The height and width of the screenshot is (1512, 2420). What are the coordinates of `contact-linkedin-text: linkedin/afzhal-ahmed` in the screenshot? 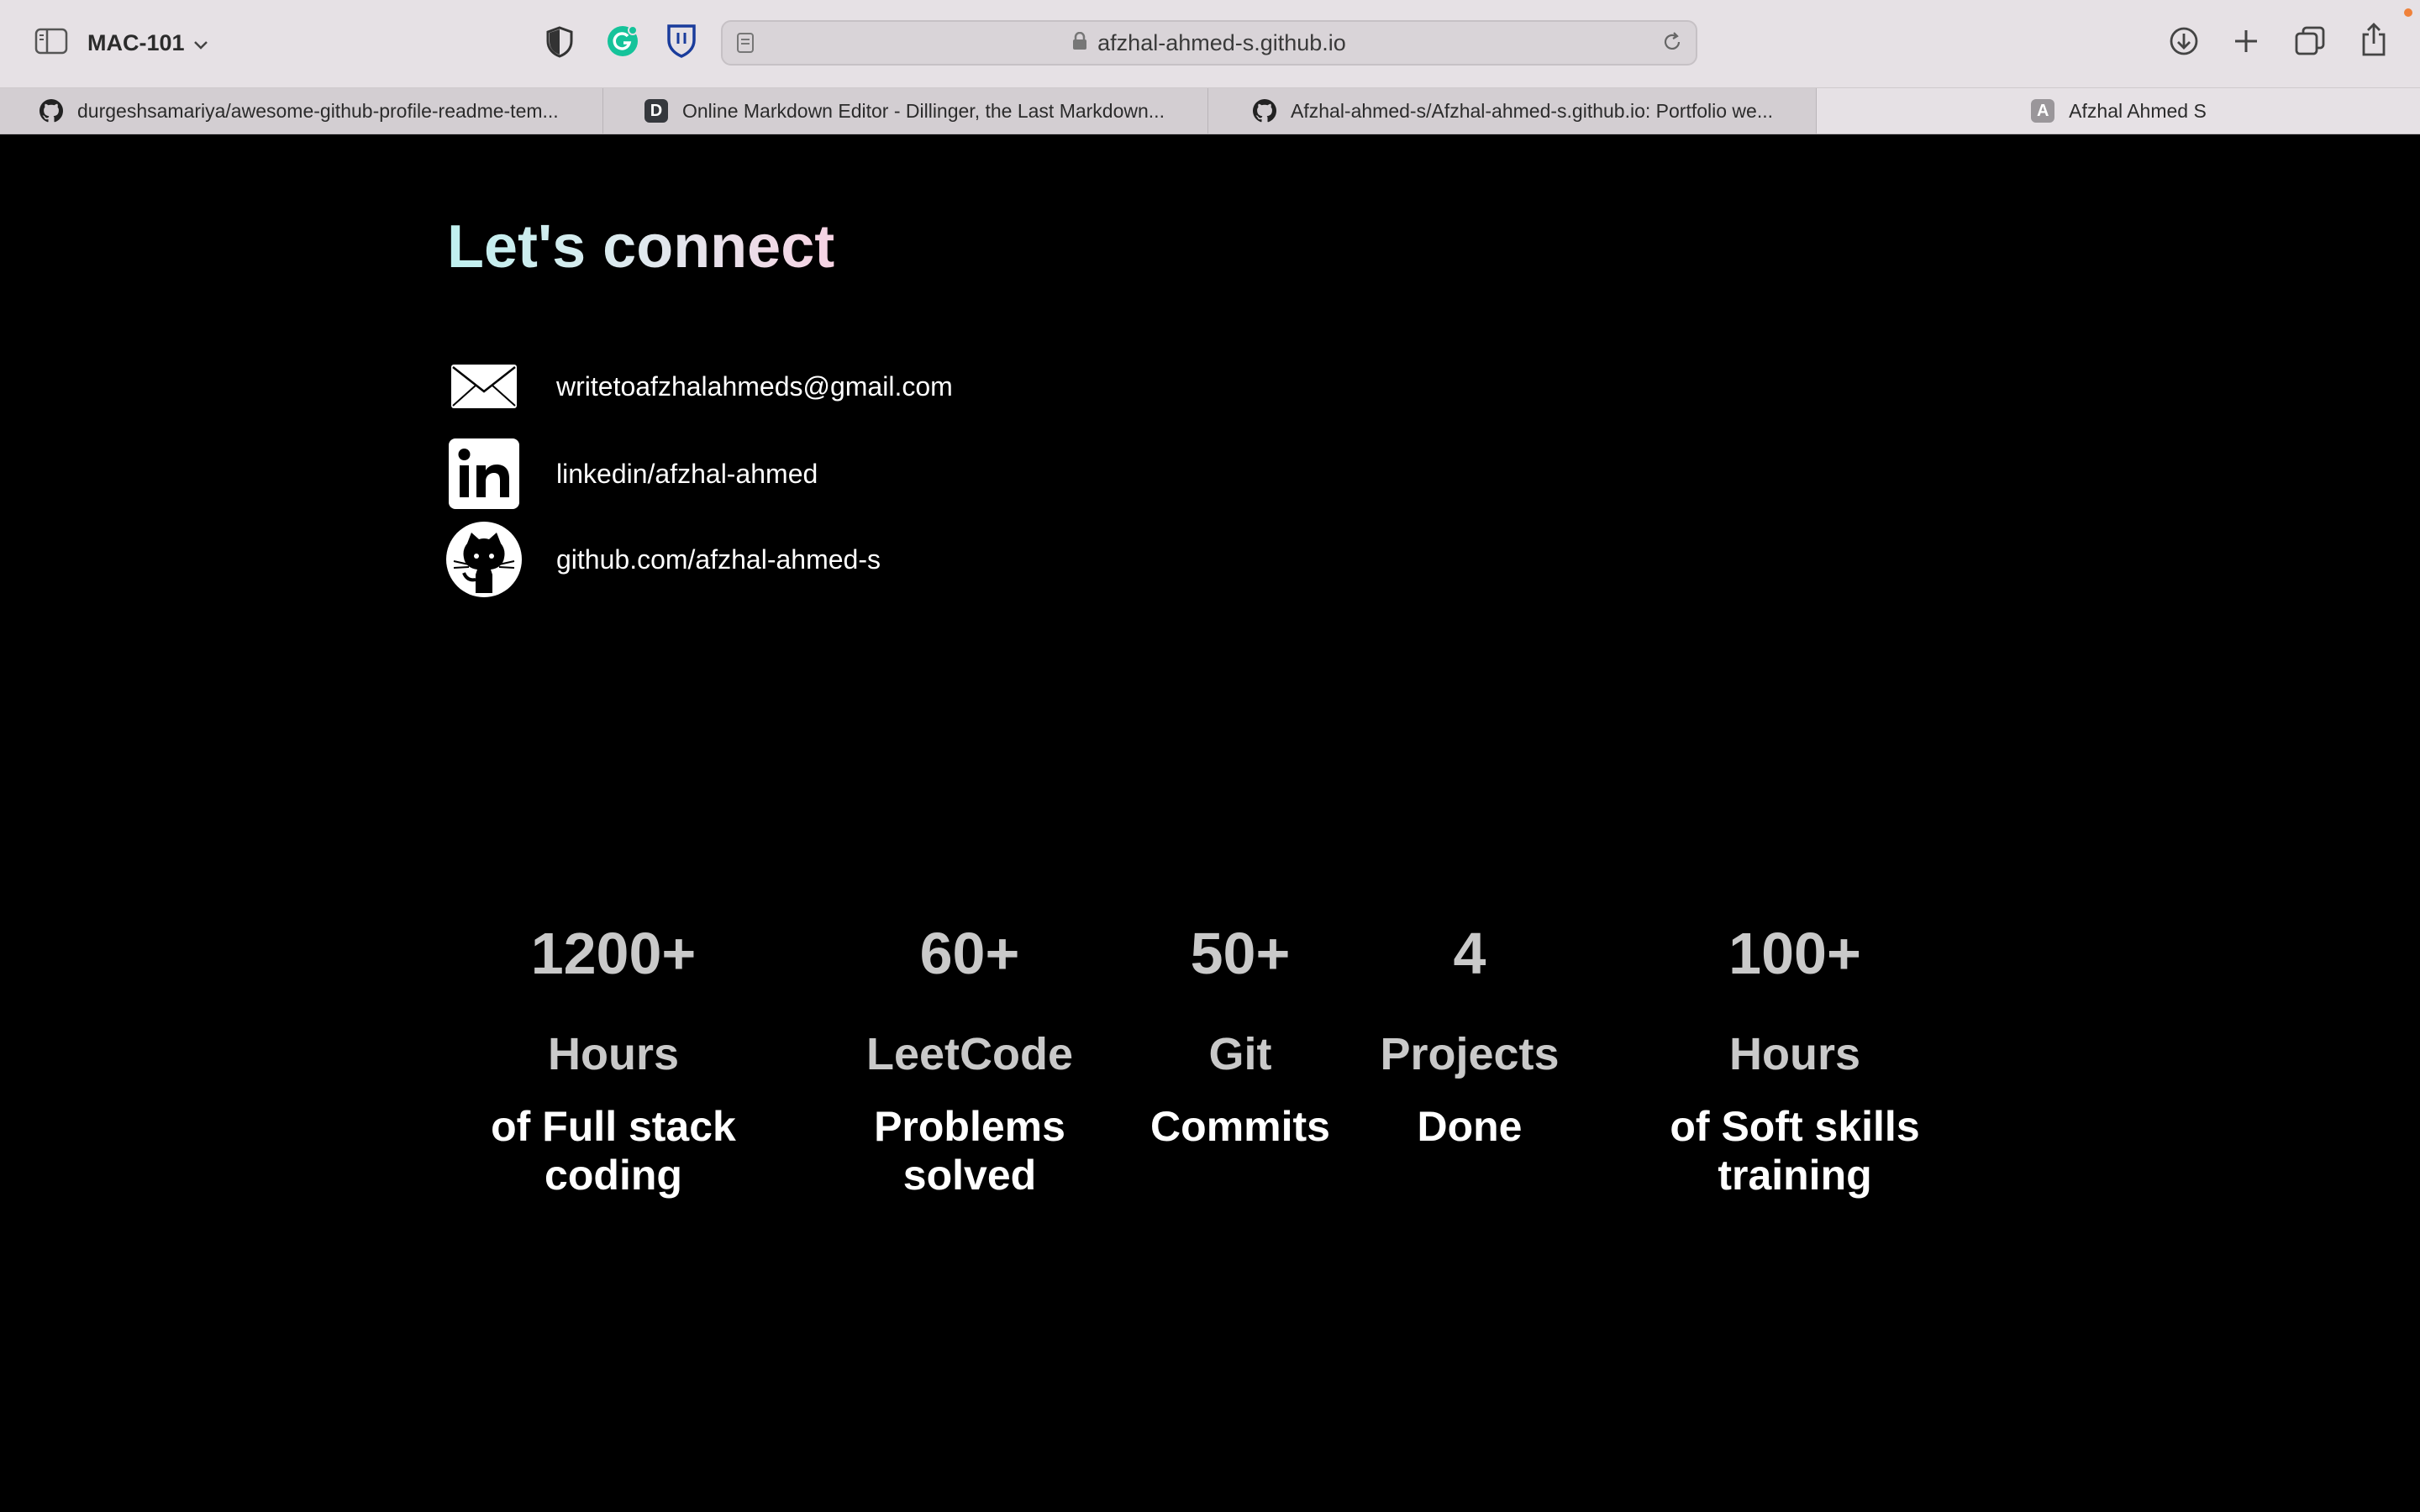 It's located at (687, 473).